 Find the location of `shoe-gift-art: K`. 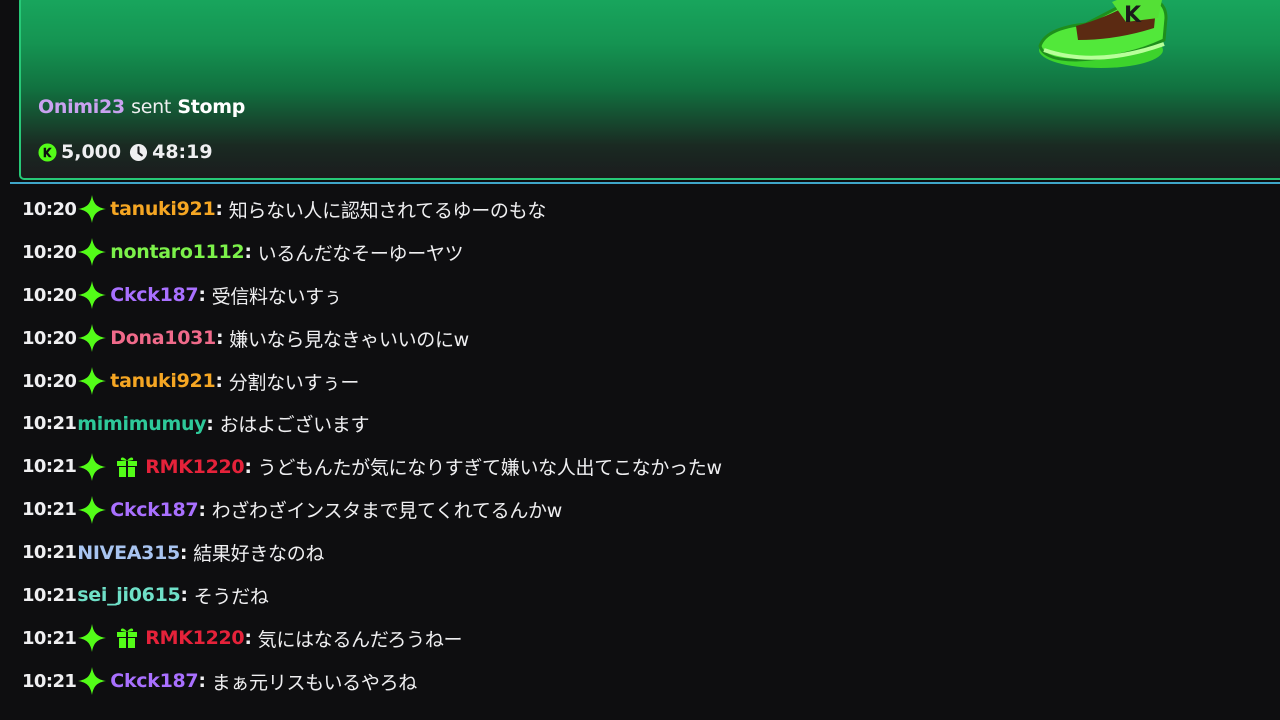

shoe-gift-art: K is located at coordinates (1103, 34).